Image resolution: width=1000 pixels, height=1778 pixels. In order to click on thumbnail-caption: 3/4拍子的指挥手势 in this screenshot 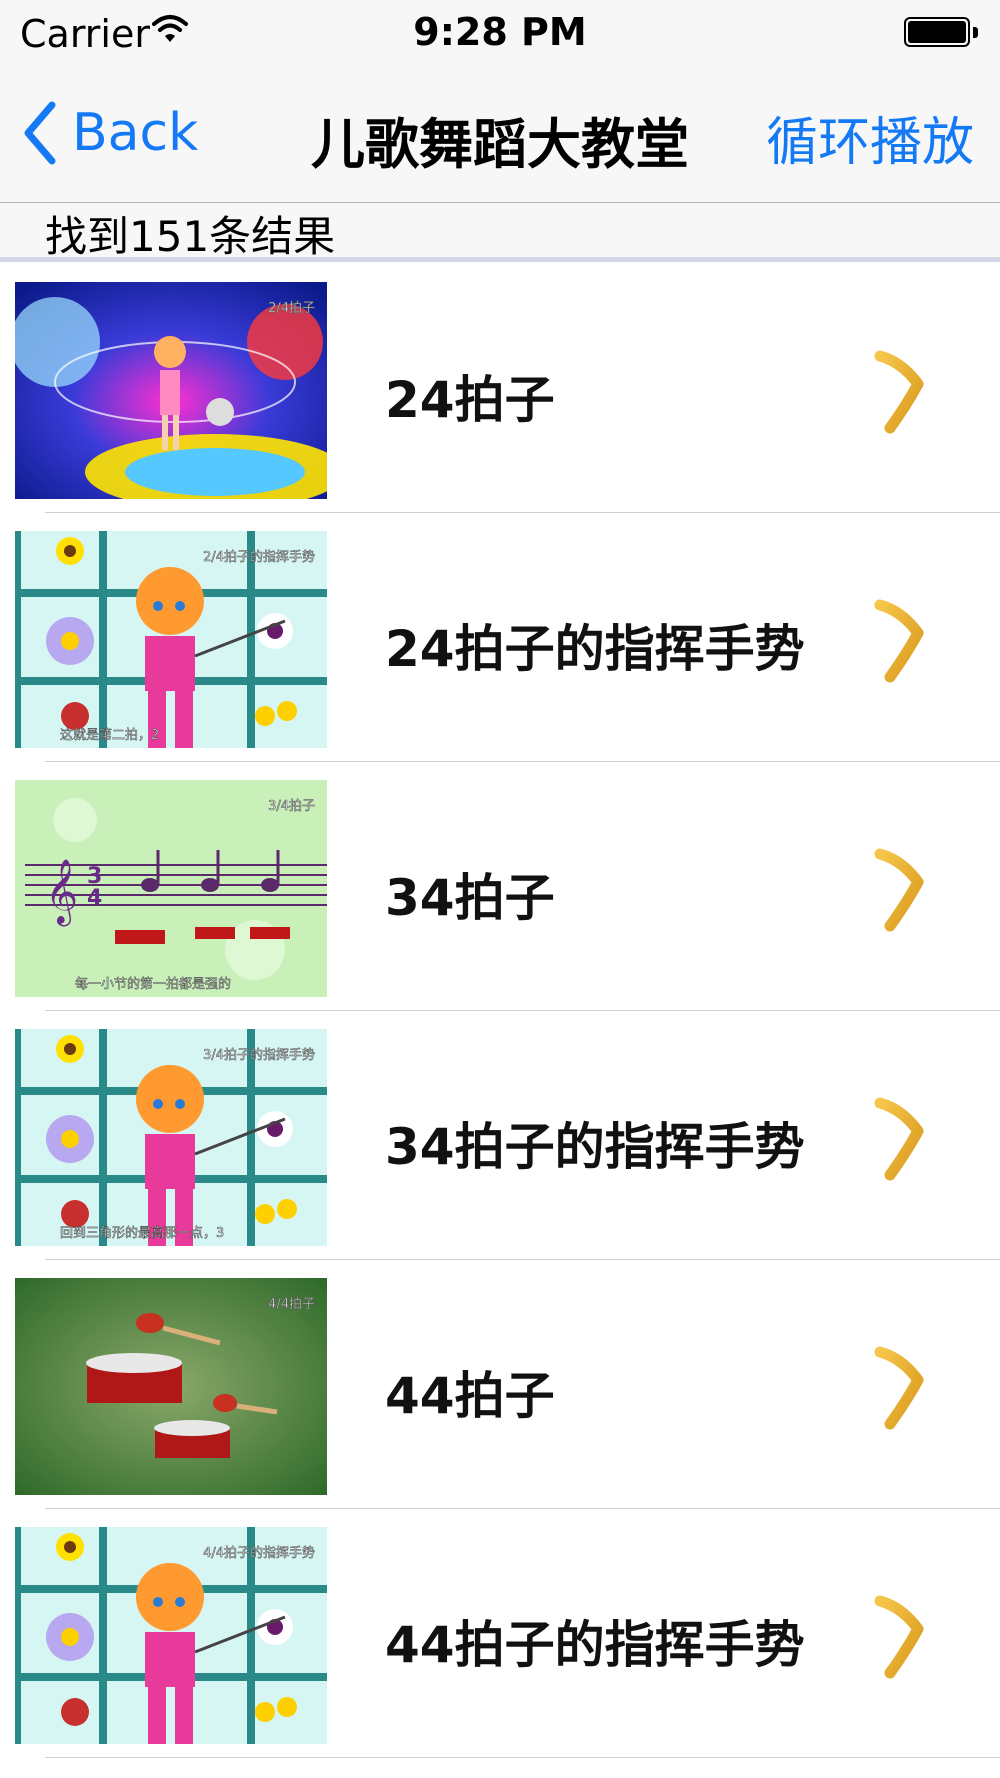, I will do `click(259, 1055)`.